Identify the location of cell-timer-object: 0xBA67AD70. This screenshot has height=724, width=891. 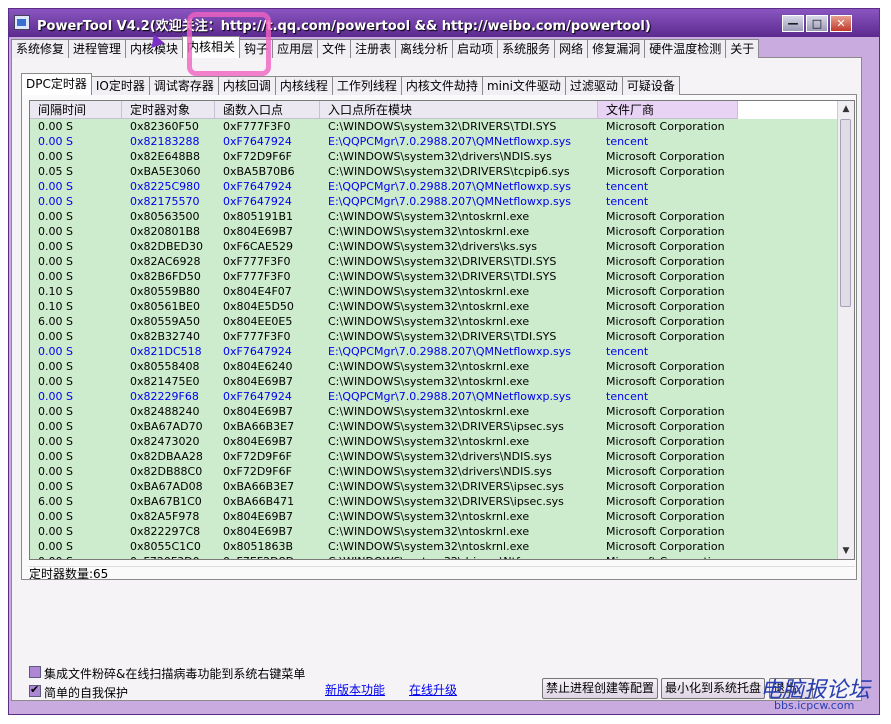
(168, 426).